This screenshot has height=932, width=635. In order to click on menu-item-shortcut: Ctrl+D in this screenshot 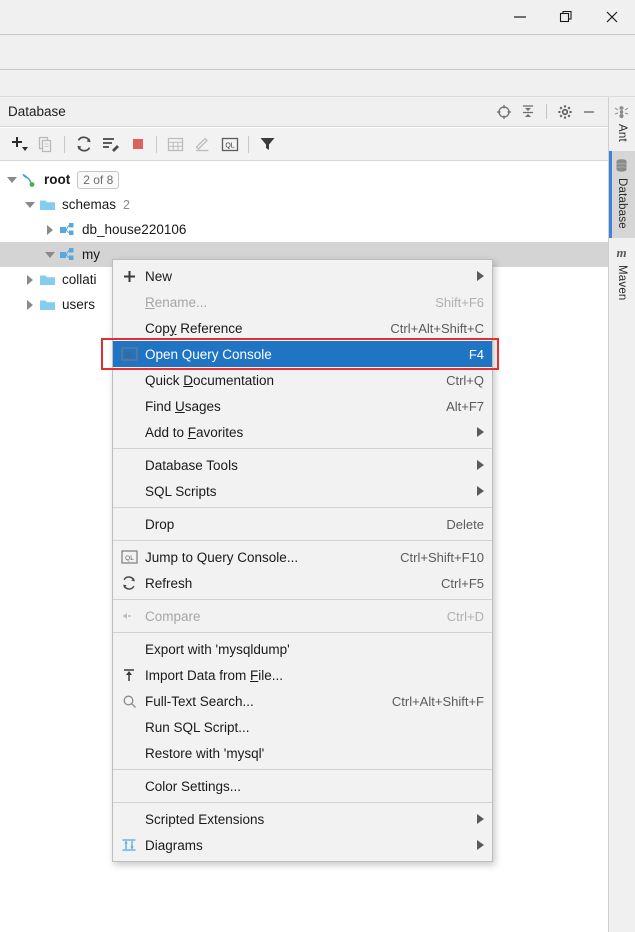, I will do `click(465, 616)`.